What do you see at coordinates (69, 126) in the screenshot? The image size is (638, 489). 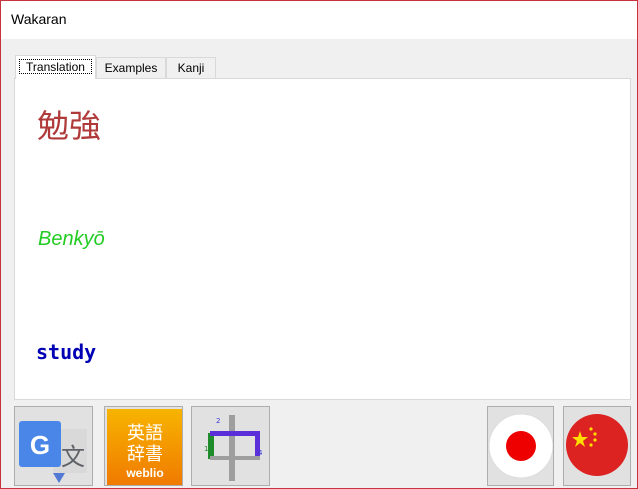 I see `kanji-text: 勉強` at bounding box center [69, 126].